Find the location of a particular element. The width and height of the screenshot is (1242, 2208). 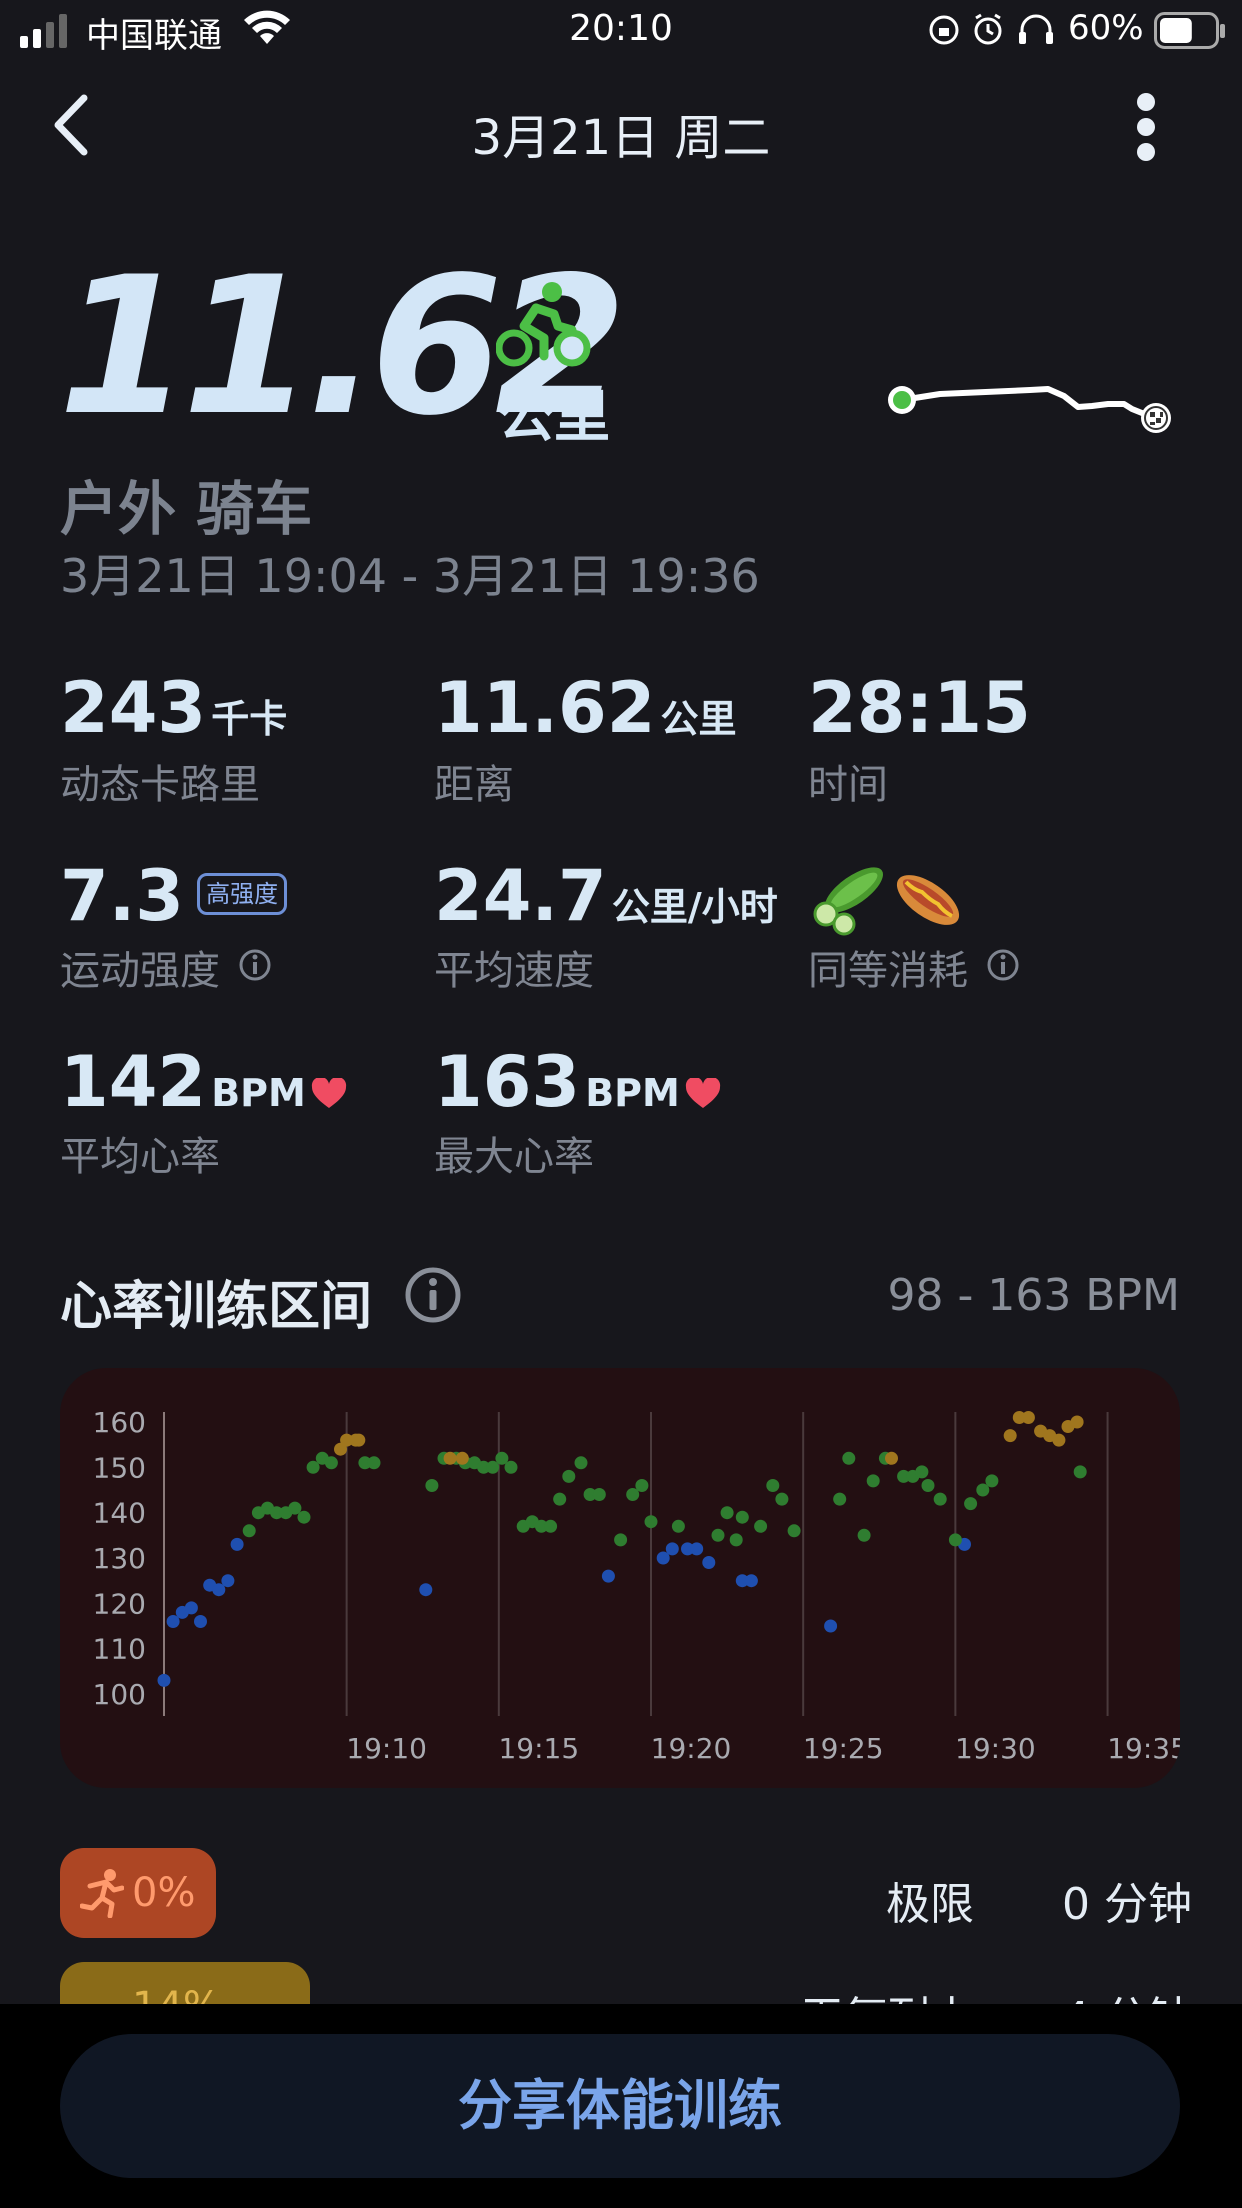

avg-hr-unit: BPM is located at coordinates (258, 1093).